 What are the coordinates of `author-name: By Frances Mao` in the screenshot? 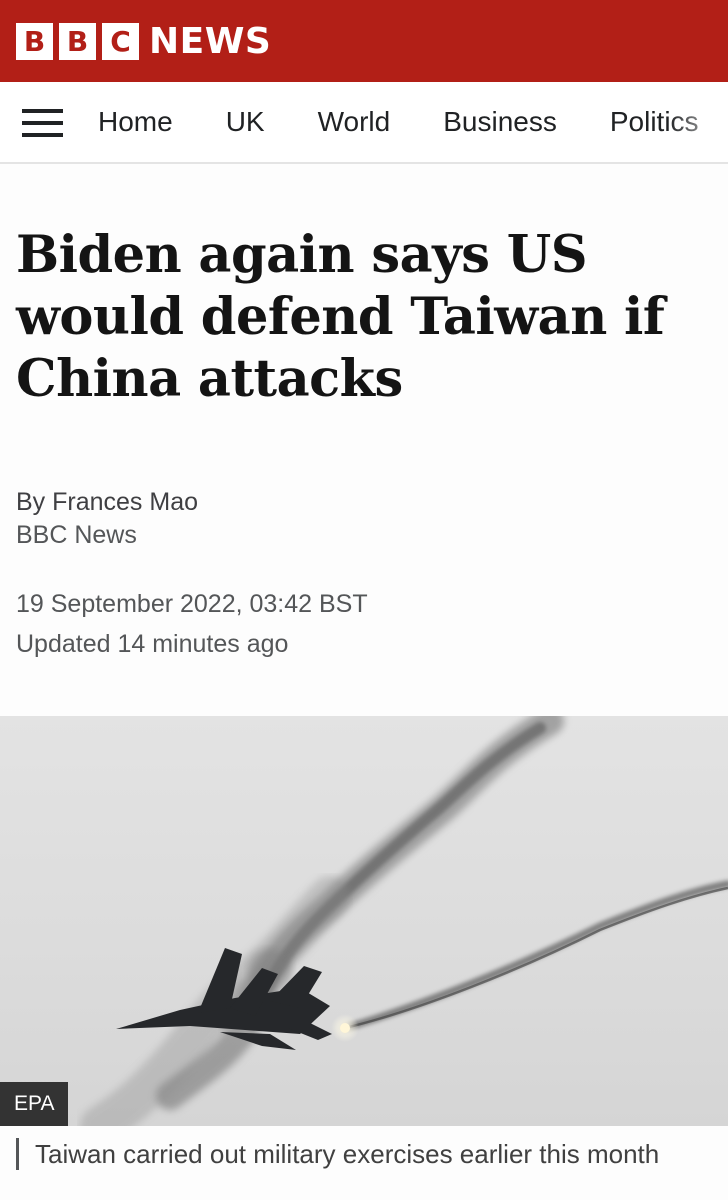 It's located at (107, 502).